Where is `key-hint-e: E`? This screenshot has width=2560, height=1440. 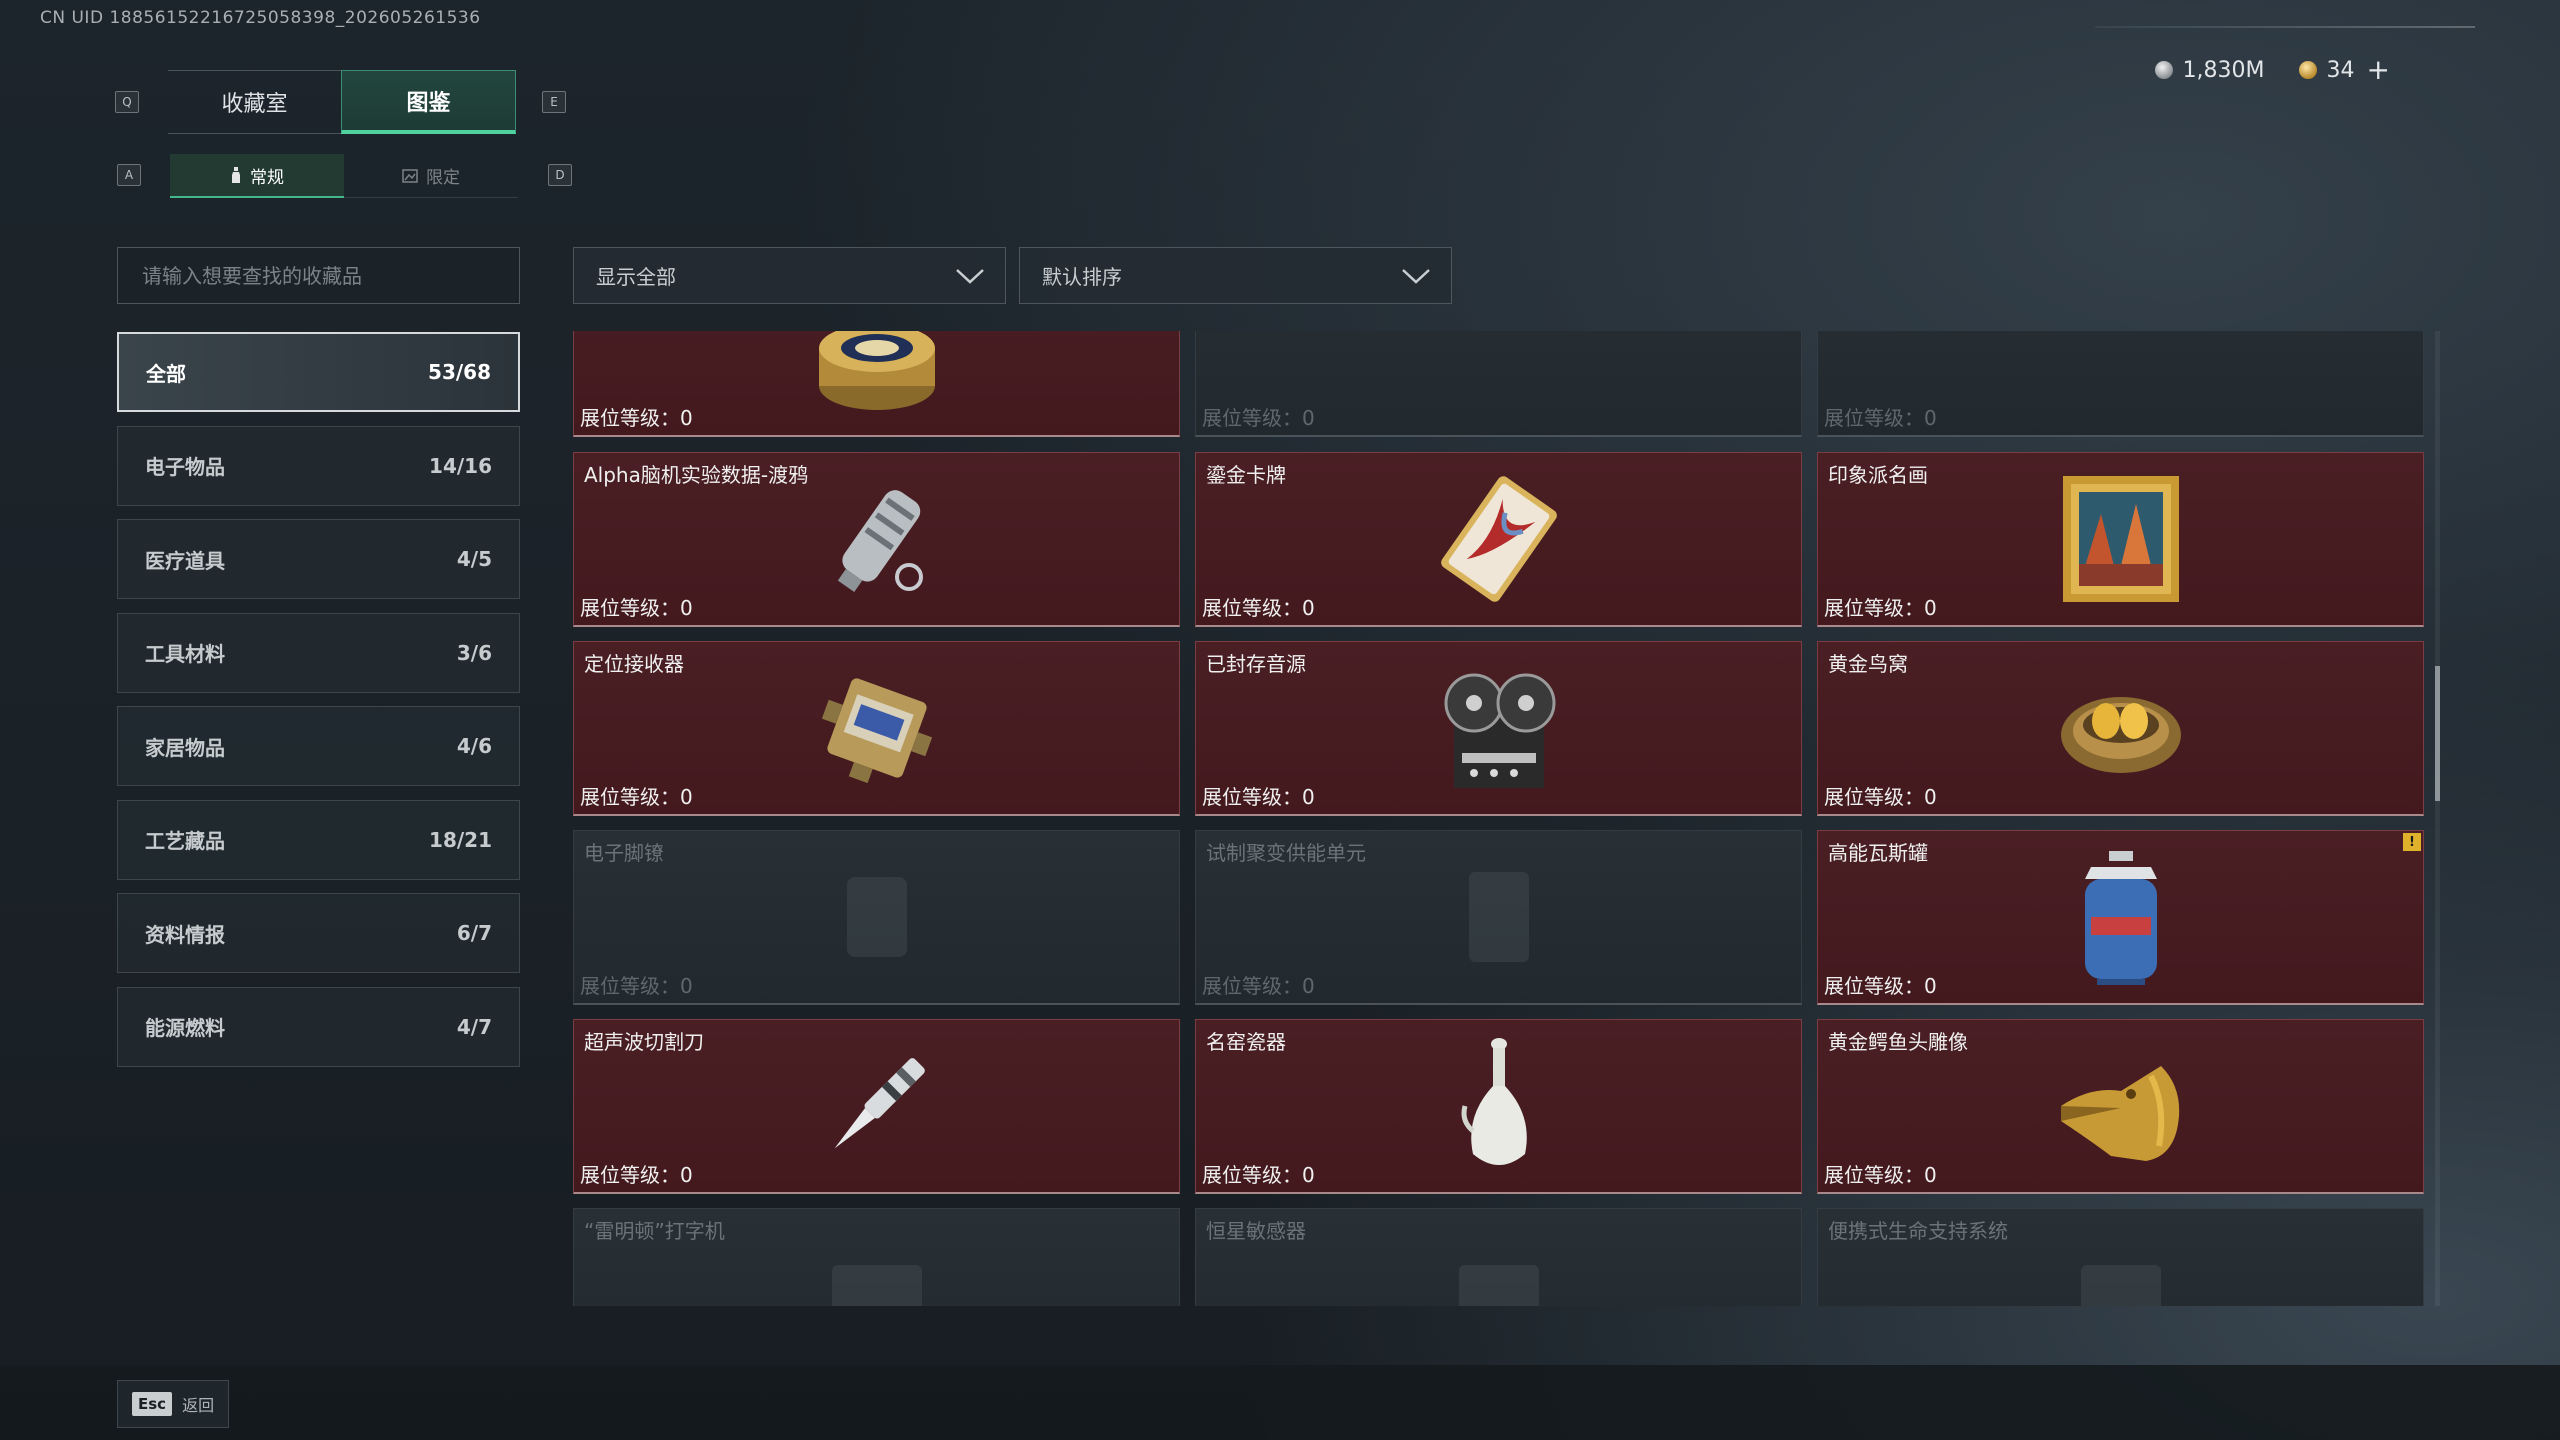 key-hint-e: E is located at coordinates (554, 102).